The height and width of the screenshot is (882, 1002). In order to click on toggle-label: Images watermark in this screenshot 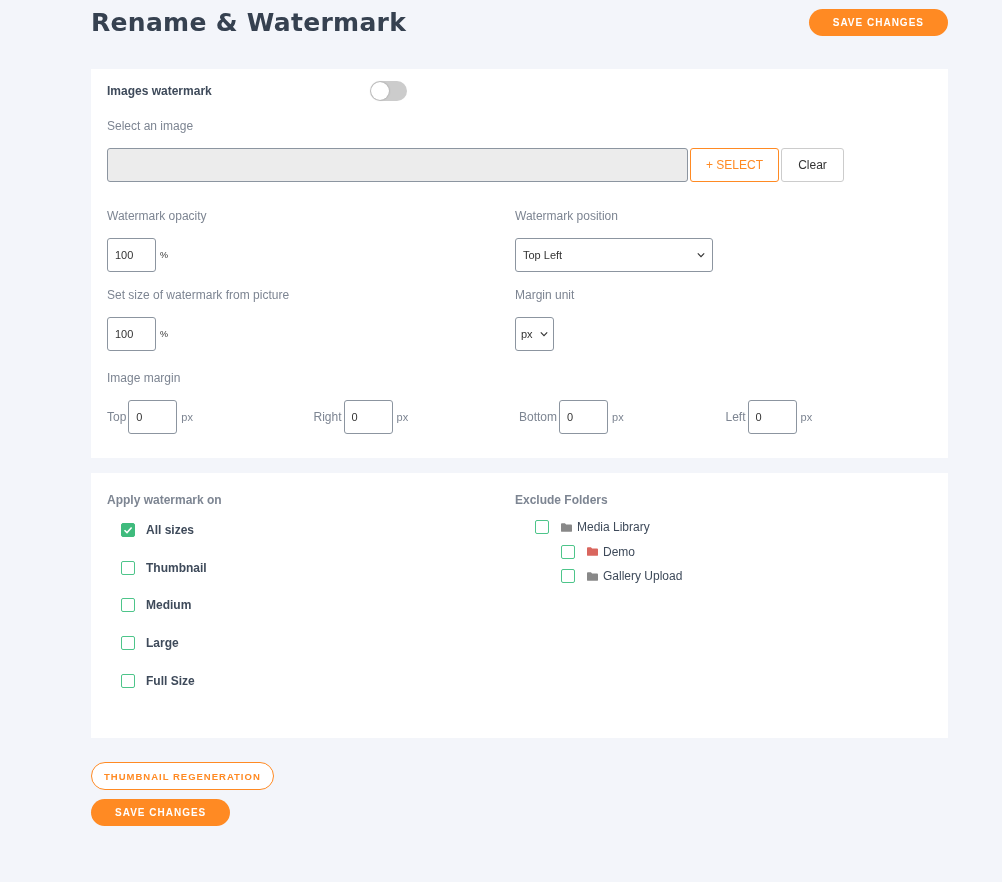, I will do `click(160, 91)`.